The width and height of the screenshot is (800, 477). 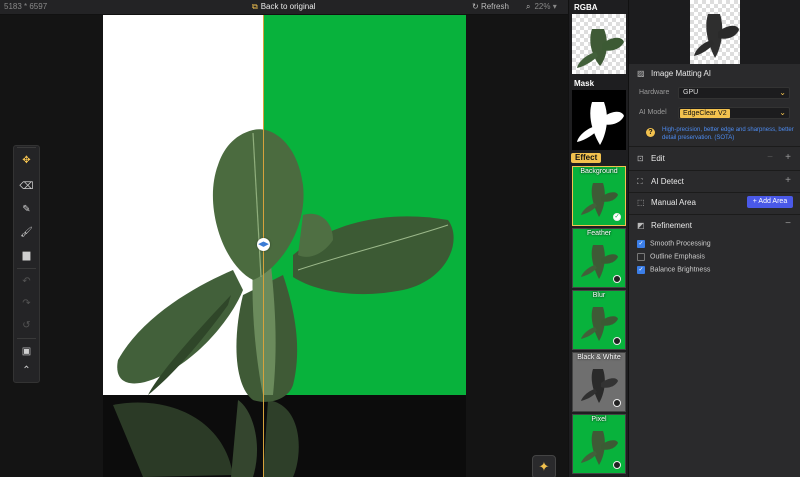 What do you see at coordinates (586, 7) in the screenshot?
I see `rgba-label: RGBA` at bounding box center [586, 7].